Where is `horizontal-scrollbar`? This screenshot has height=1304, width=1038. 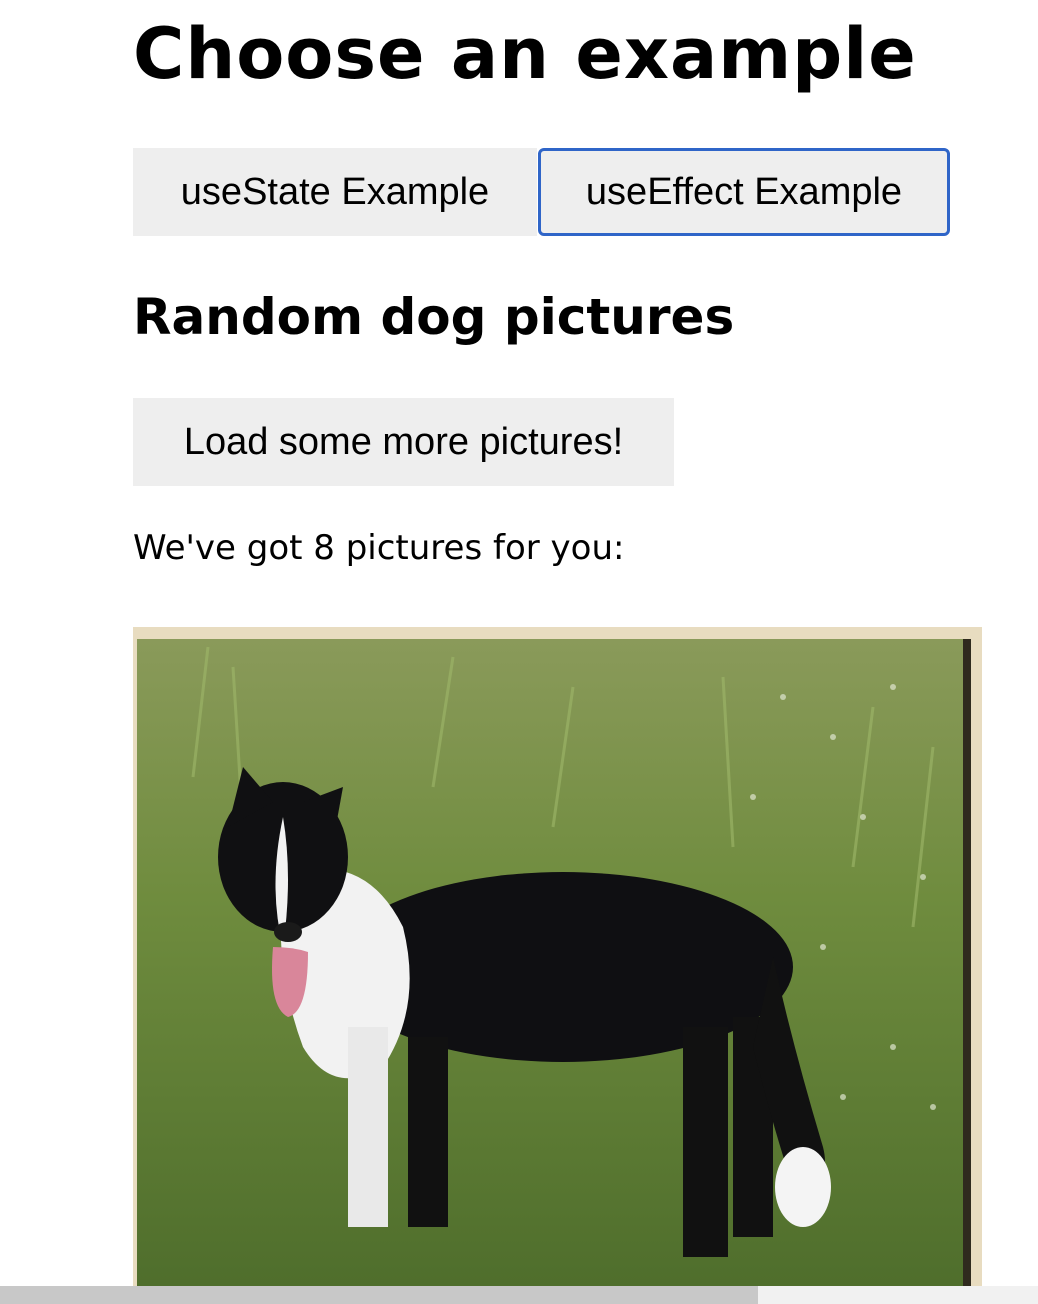
horizontal-scrollbar is located at coordinates (519, 1295).